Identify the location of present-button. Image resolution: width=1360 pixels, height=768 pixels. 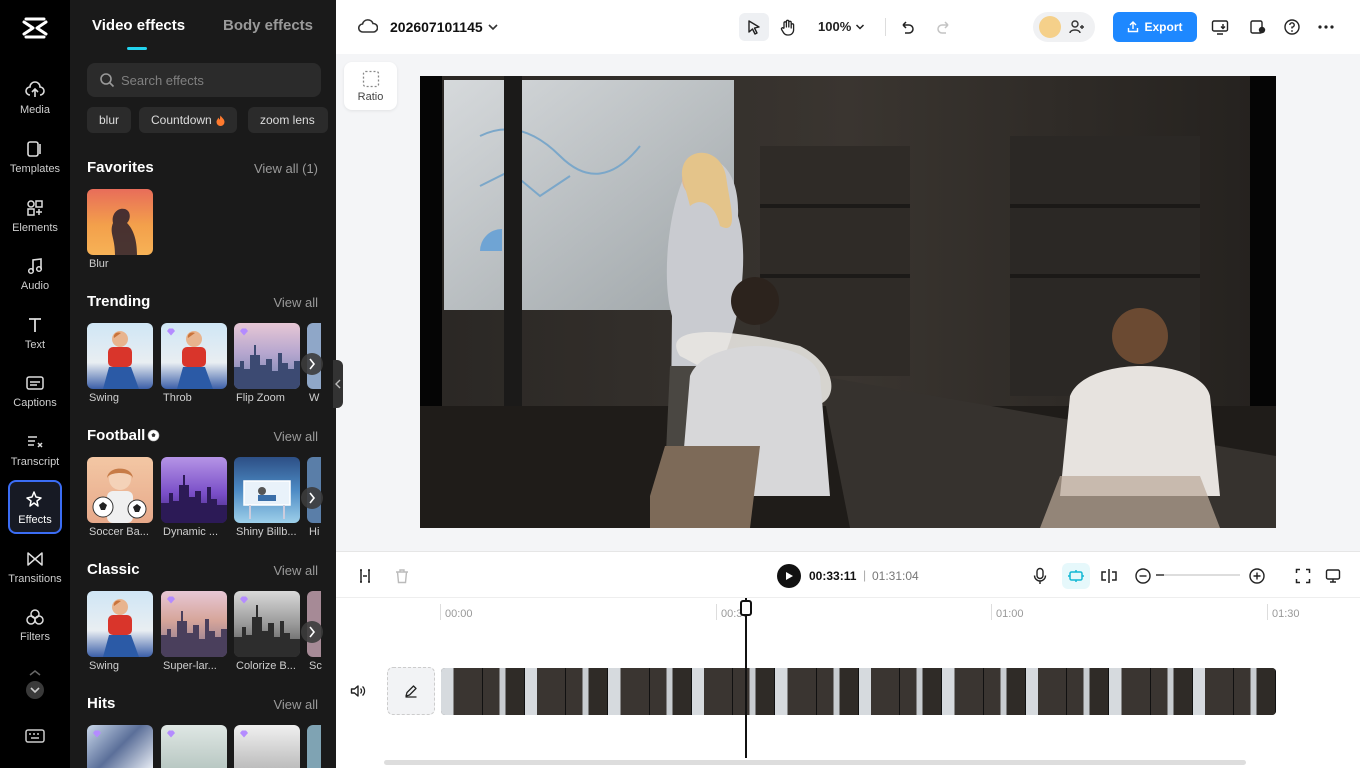
(1220, 27).